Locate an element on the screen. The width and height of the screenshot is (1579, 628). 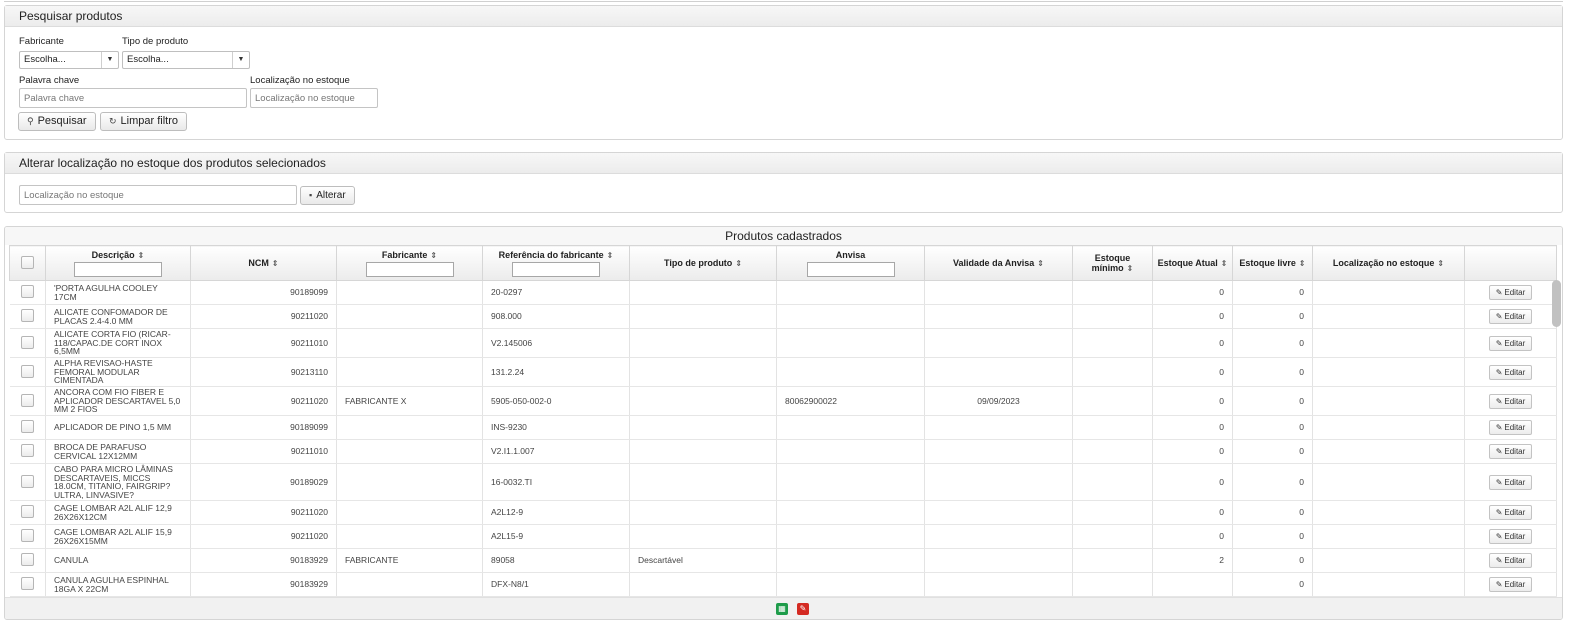
filter-fabricante-input is located at coordinates (409, 269).